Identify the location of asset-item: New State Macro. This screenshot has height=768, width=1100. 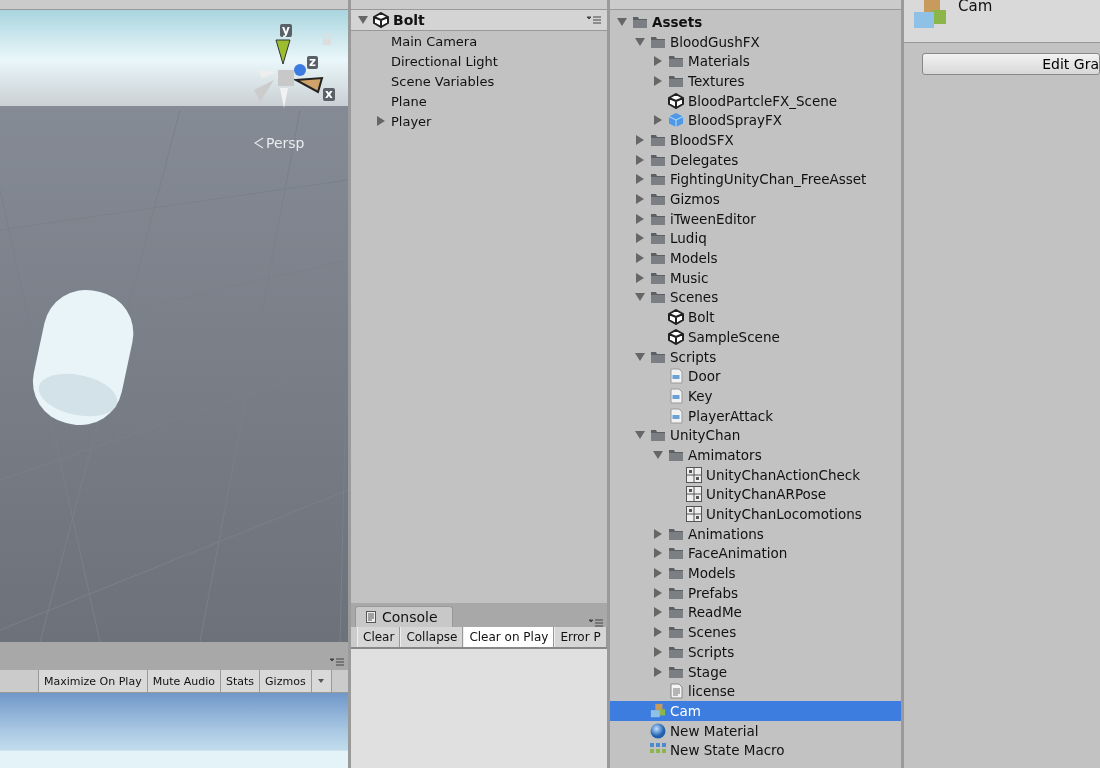
(755, 750).